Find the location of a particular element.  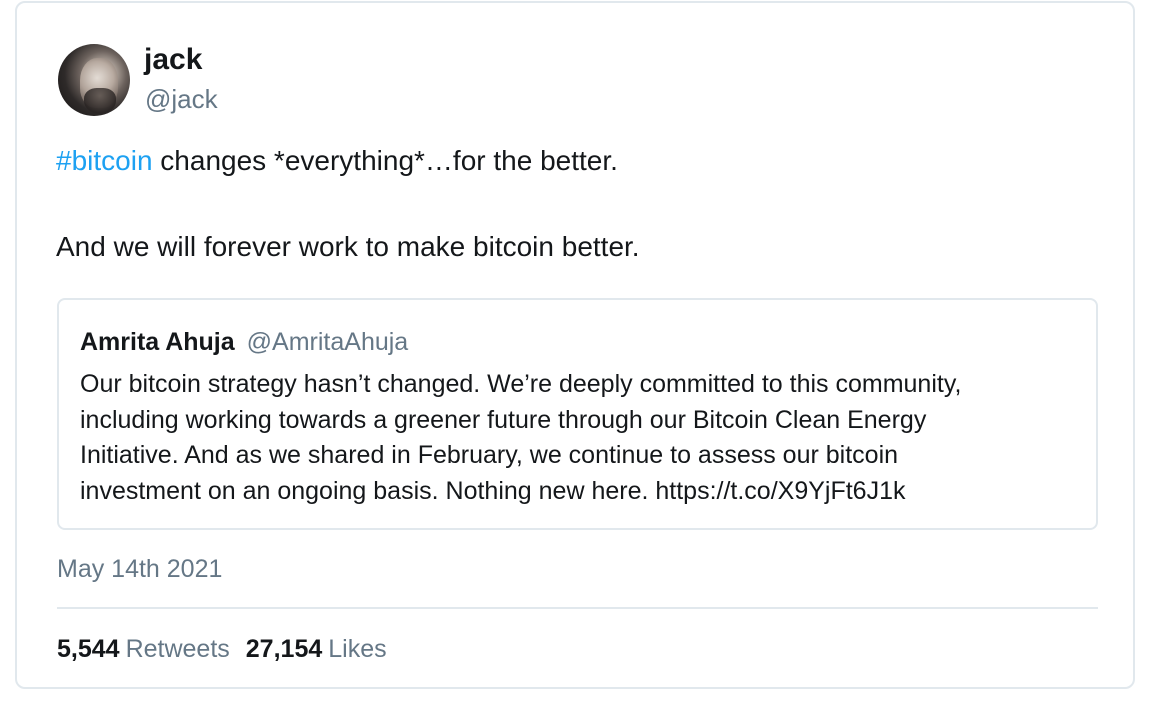

likes-count: 27,154 is located at coordinates (284, 649).